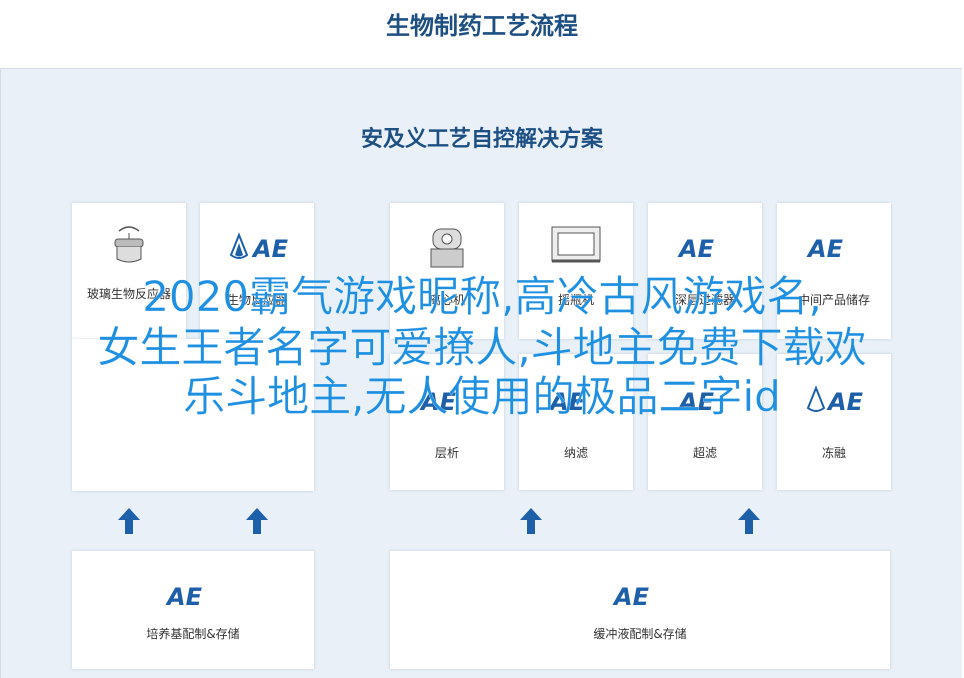  I want to click on process-card-freeze-thaw: AE 冻融, so click(834, 422).